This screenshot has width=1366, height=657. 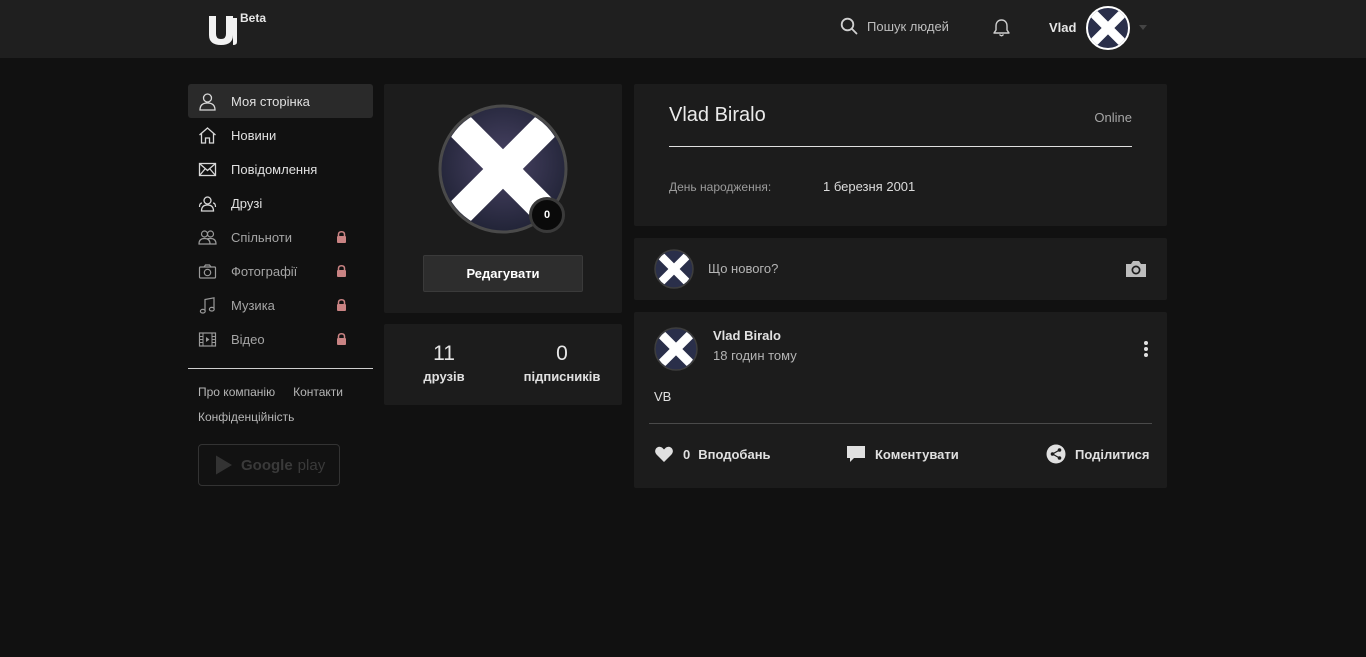 What do you see at coordinates (869, 186) in the screenshot?
I see `birthday-value: 1 березня 2001` at bounding box center [869, 186].